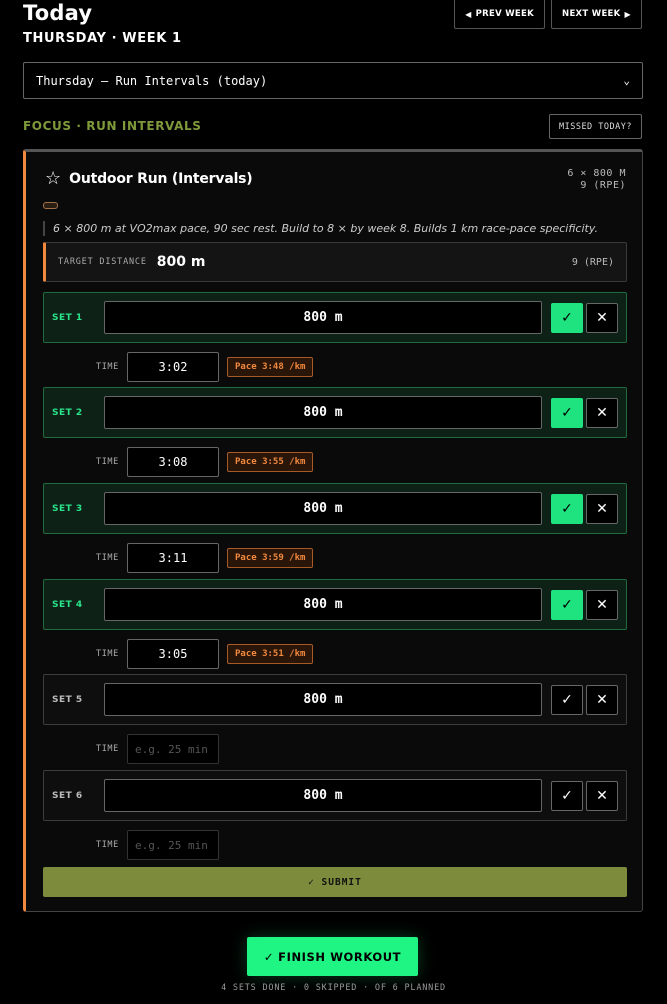  What do you see at coordinates (67, 795) in the screenshot?
I see `set-label: SET 6` at bounding box center [67, 795].